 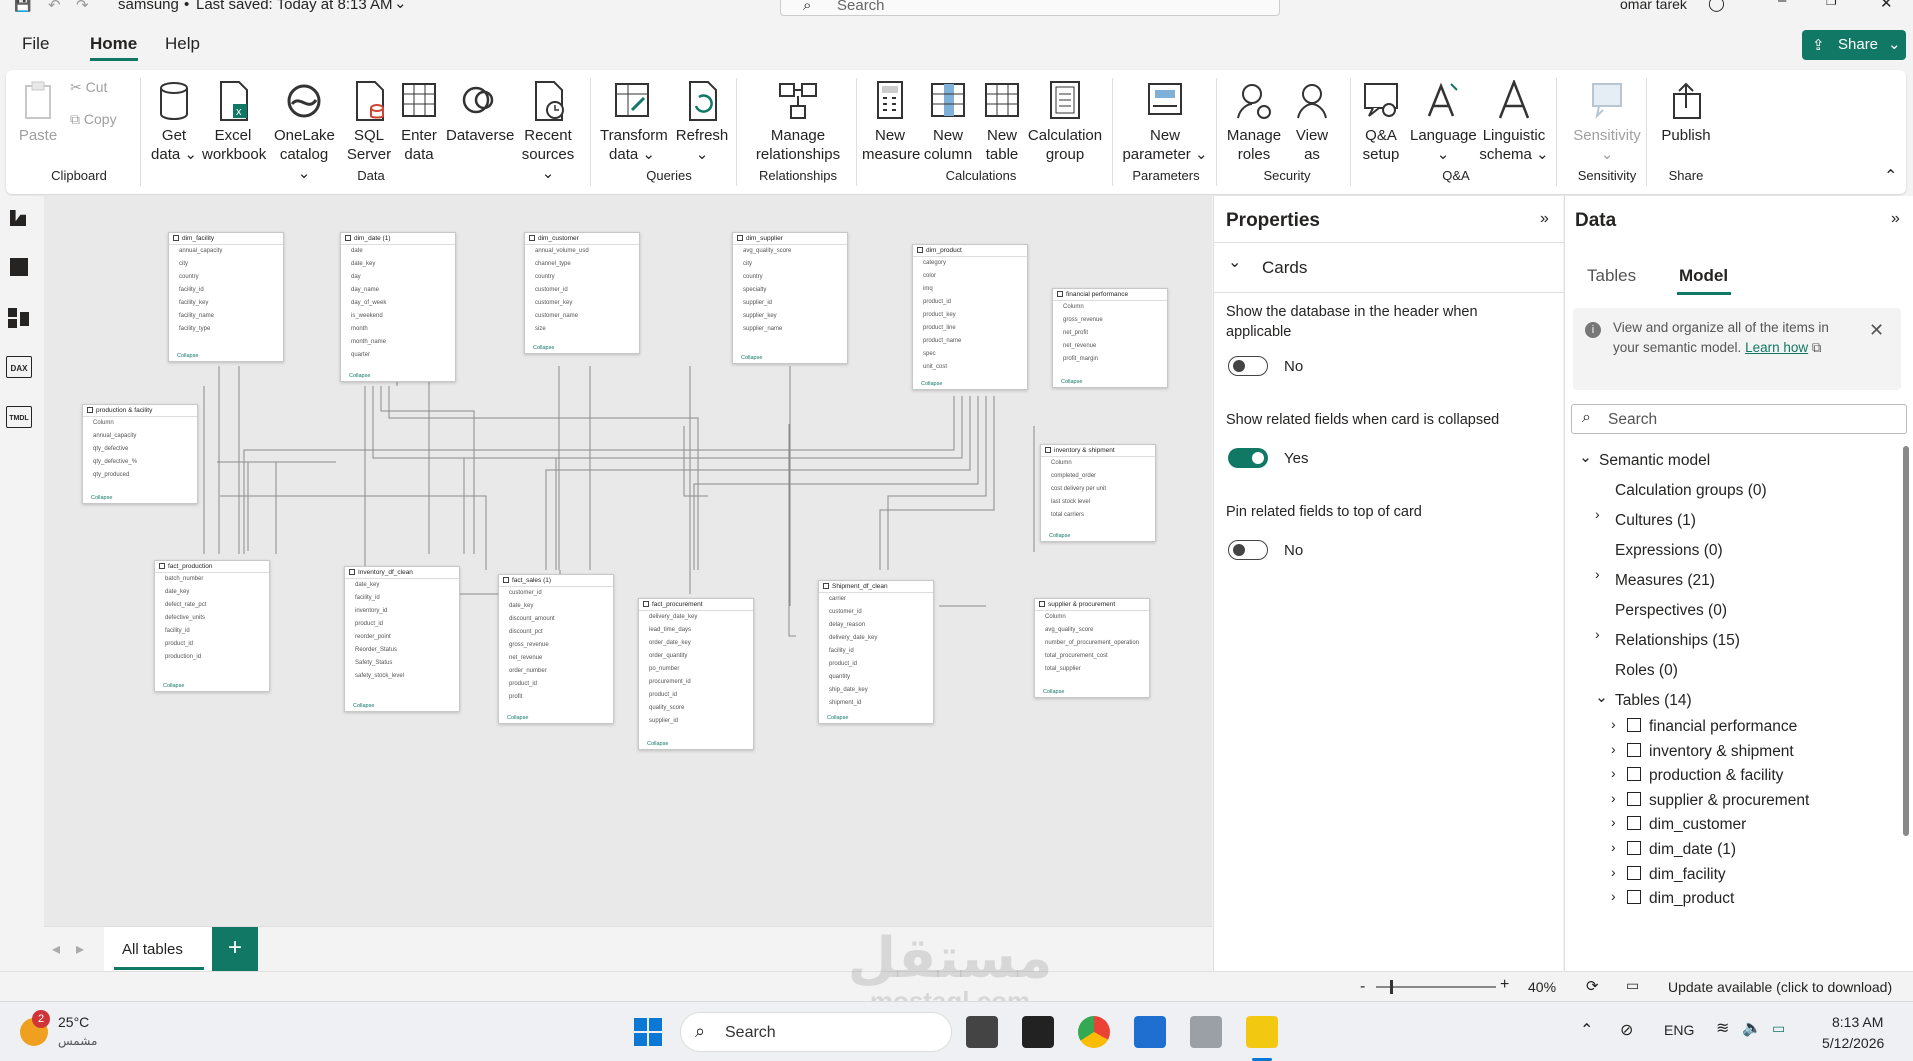 I want to click on field-row: specialty, so click(x=790, y=290).